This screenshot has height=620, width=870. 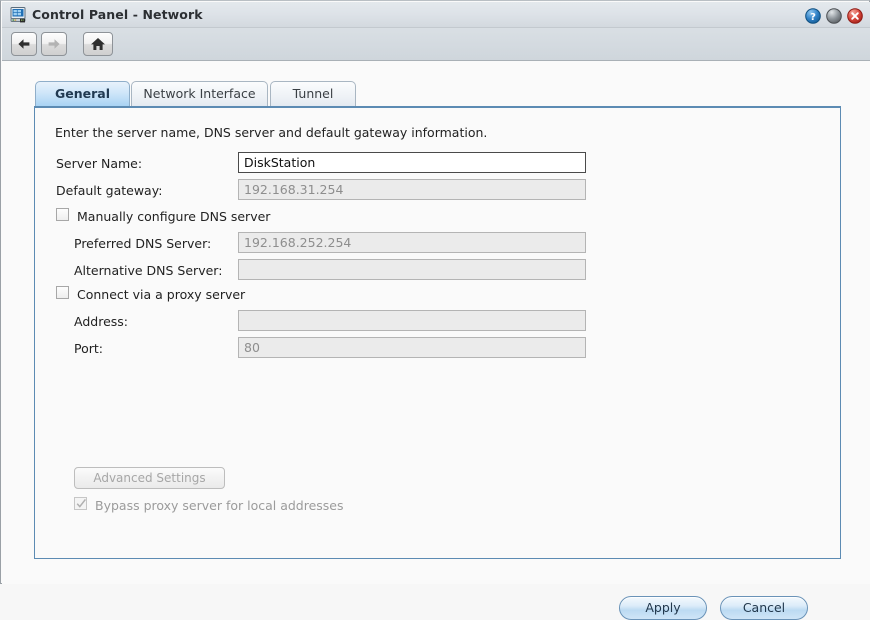 What do you see at coordinates (82, 93) in the screenshot?
I see `tab-general: General` at bounding box center [82, 93].